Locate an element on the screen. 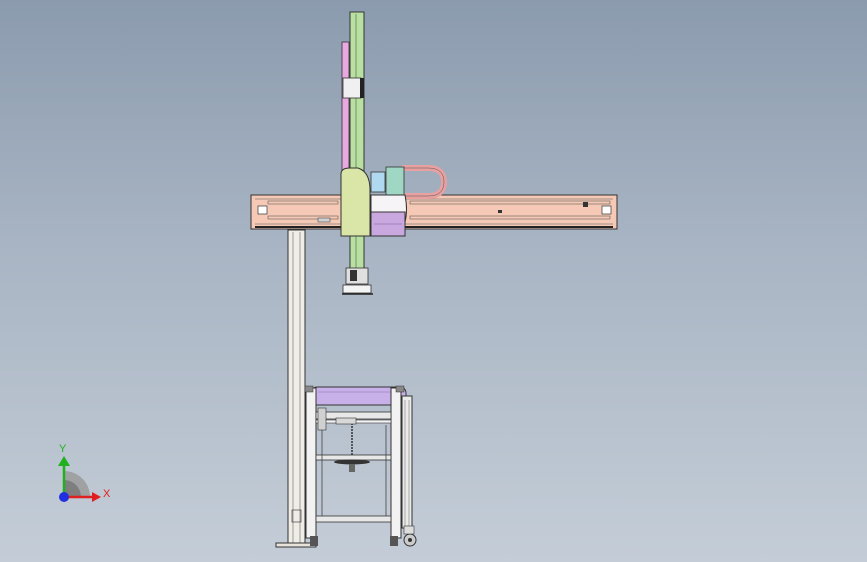 The width and height of the screenshot is (867, 562). coordinate-triad is located at coordinates (79, 479).